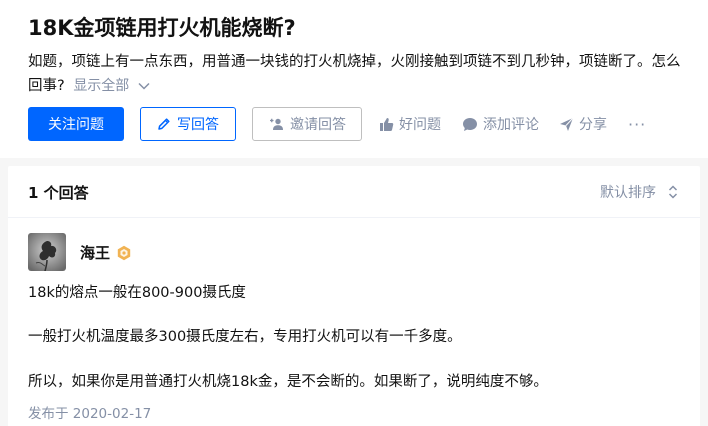 The height and width of the screenshot is (426, 708). I want to click on more-actions-button: ···, so click(637, 124).